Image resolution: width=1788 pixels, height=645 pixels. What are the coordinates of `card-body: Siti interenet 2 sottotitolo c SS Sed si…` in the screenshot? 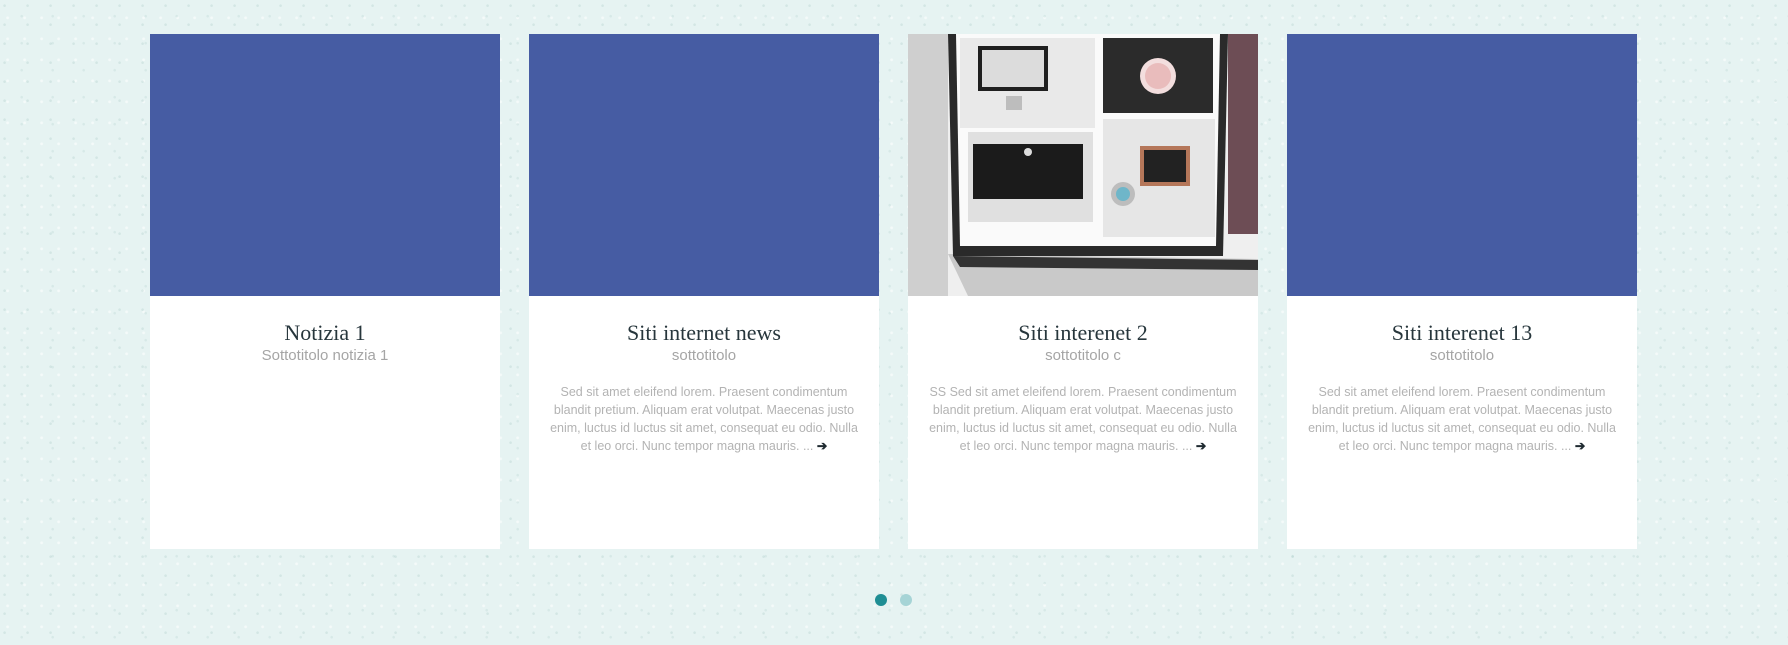 It's located at (1083, 387).